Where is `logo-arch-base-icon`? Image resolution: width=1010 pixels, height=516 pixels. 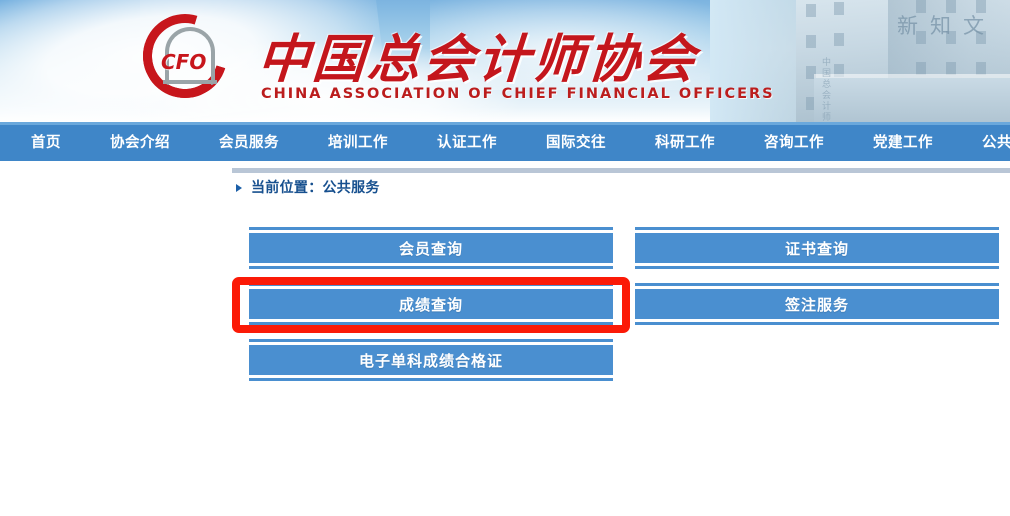
logo-arch-base-icon is located at coordinates (190, 82).